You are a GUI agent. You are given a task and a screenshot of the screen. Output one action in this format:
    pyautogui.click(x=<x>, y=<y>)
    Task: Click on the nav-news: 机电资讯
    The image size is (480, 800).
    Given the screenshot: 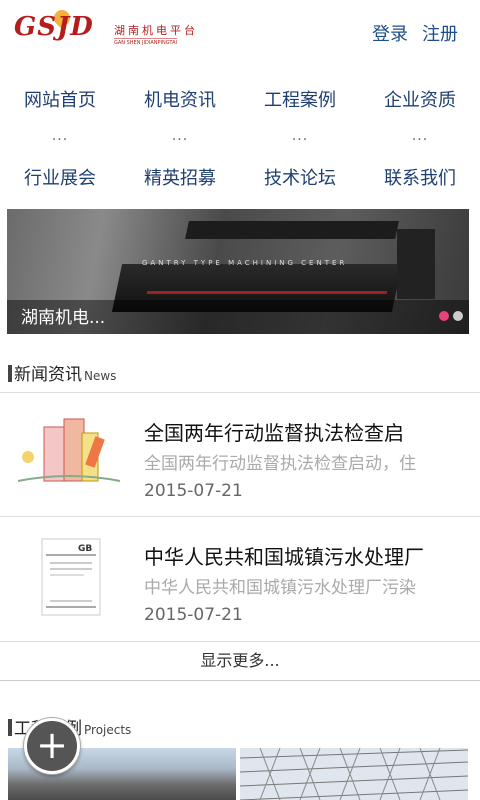 What is the action you would take?
    pyautogui.click(x=180, y=101)
    